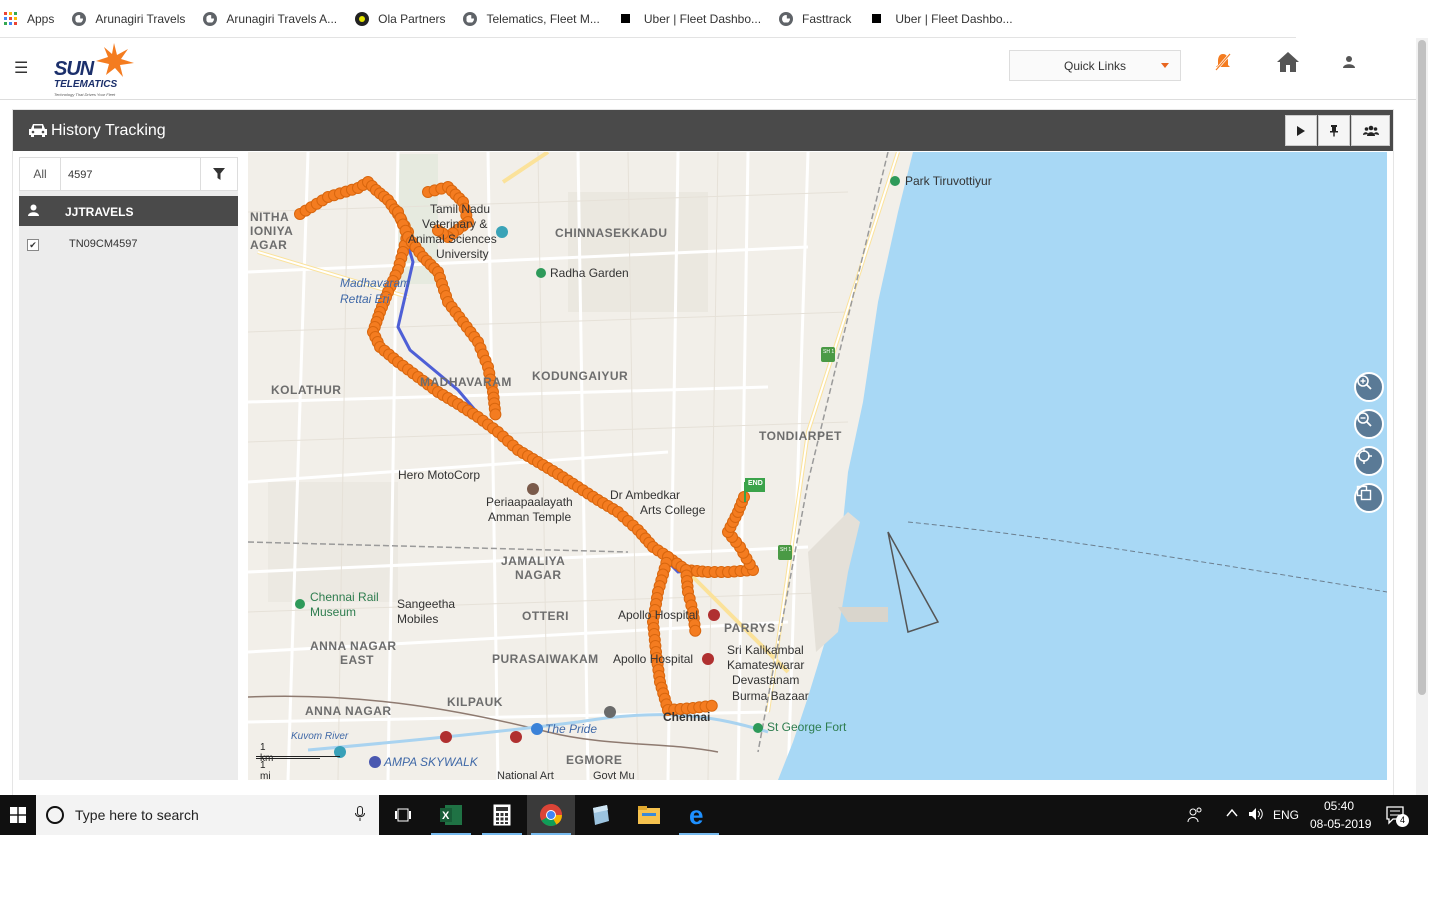 This screenshot has width=1440, height=900. I want to click on volume-icon, so click(1256, 815).